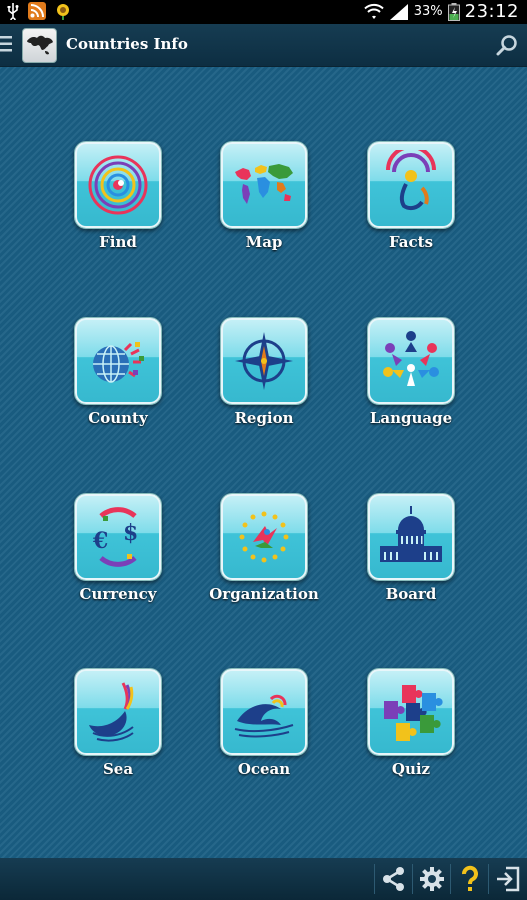  Describe the element at coordinates (118, 418) in the screenshot. I see `tile-label: County` at that location.